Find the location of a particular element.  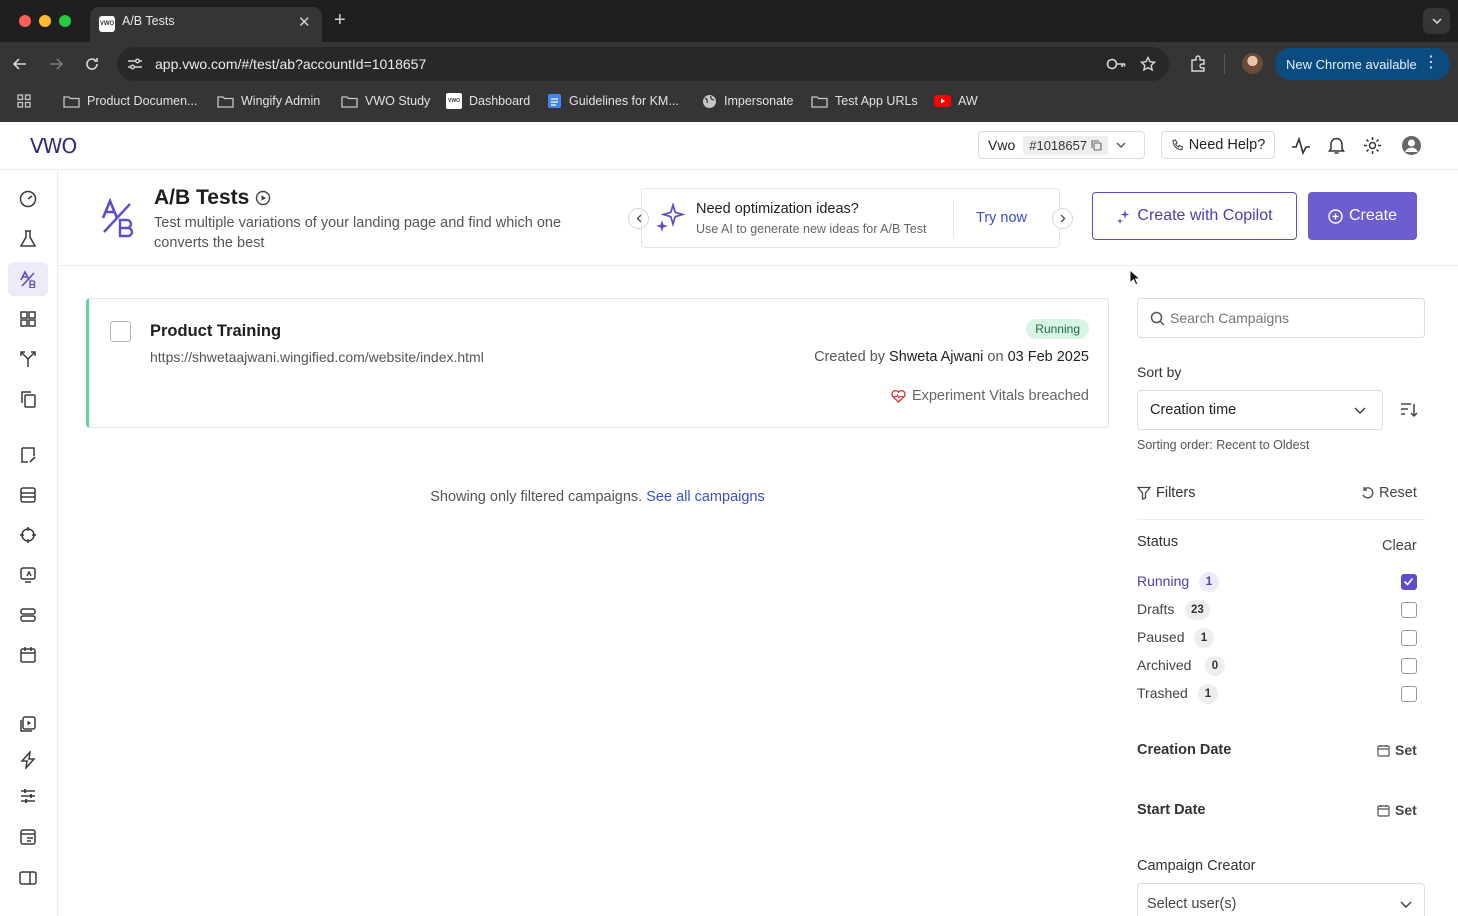

vwo-logo: VWO is located at coordinates (53, 146).